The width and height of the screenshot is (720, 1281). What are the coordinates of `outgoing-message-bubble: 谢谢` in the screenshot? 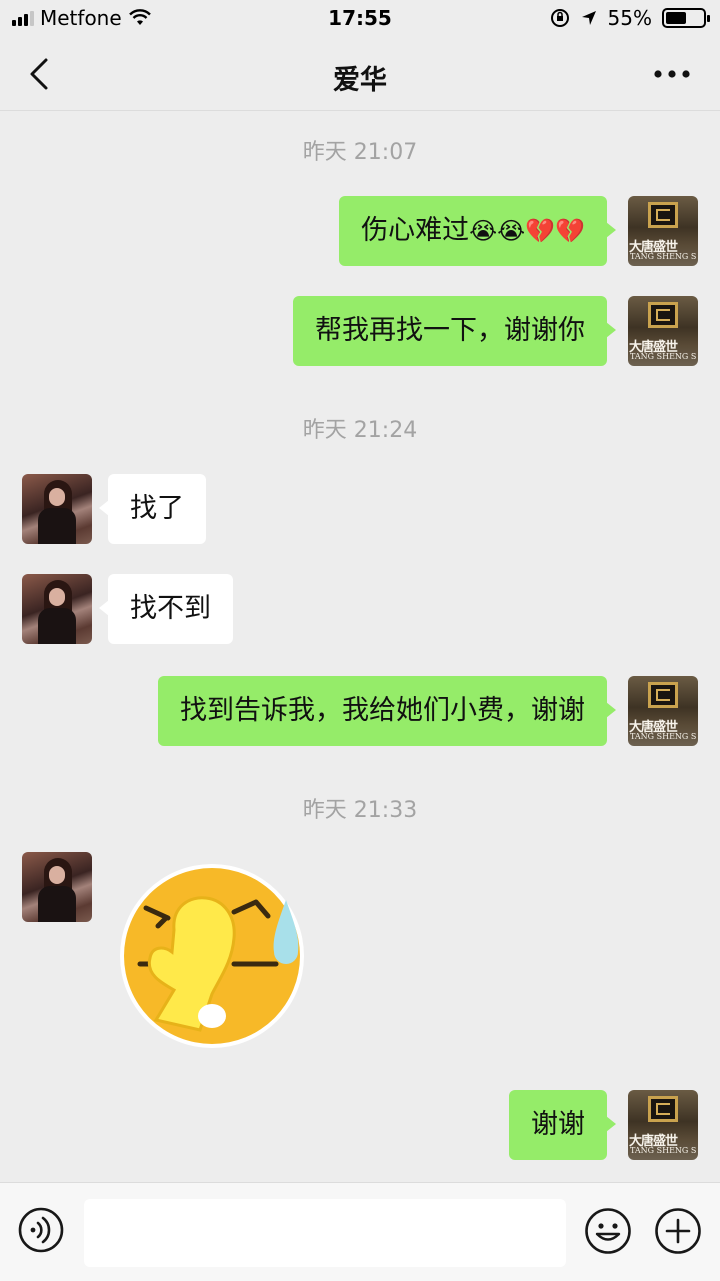 It's located at (562, 1125).